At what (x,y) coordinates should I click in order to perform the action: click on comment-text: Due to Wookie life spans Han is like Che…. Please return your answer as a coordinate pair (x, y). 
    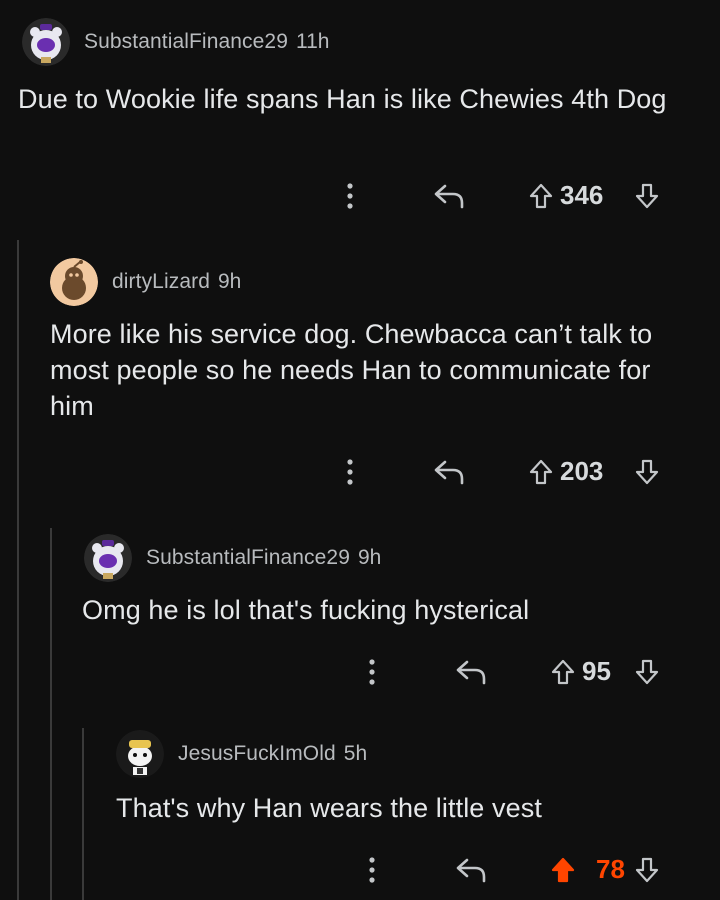
    Looking at the image, I should click on (342, 99).